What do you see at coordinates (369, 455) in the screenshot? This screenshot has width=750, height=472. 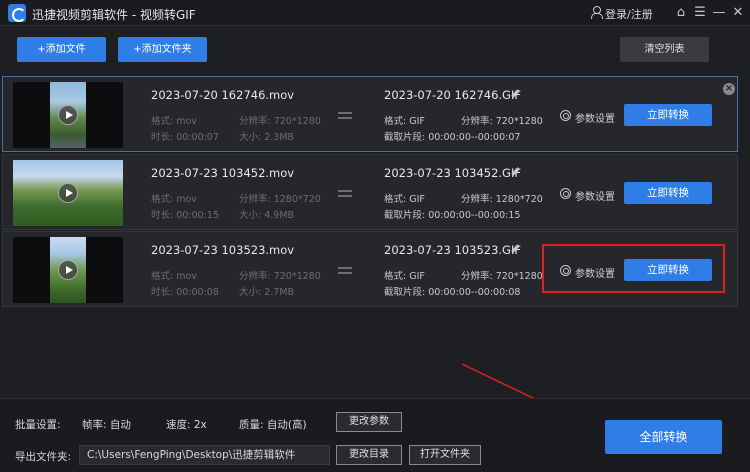 I see `change-directory-button: 更改目录` at bounding box center [369, 455].